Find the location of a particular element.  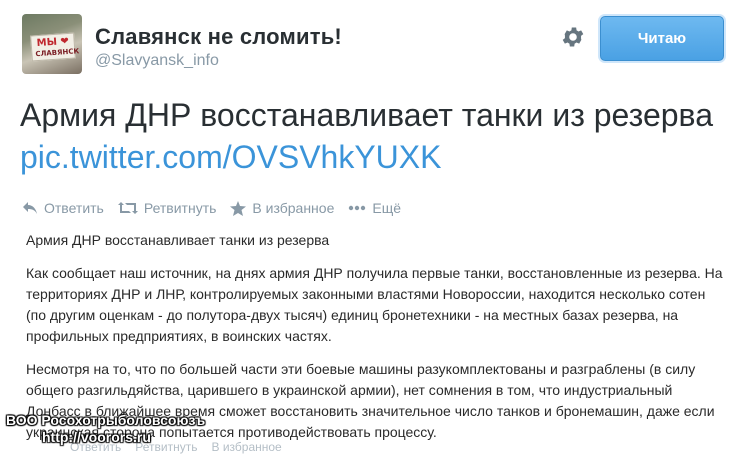

avatar-sign-line2: СЛАВЯНСК is located at coordinates (57, 53).